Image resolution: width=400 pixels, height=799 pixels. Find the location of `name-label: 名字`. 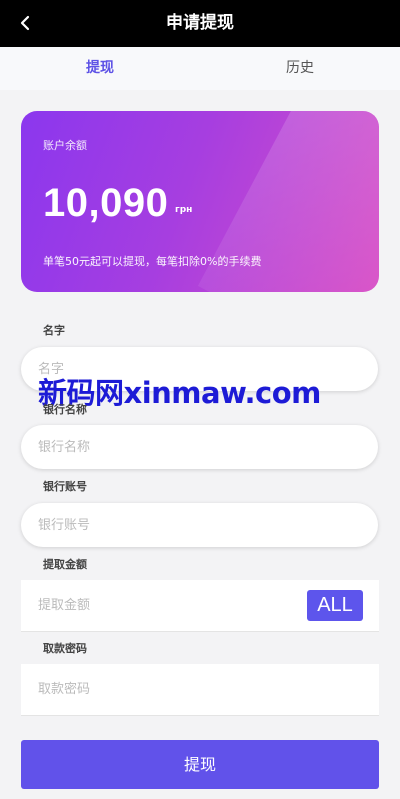

name-label: 名字 is located at coordinates (54, 330).